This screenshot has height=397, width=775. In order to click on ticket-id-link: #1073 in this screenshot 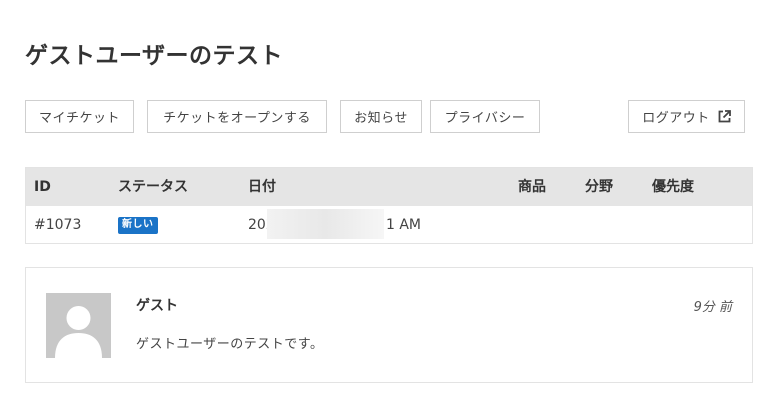, I will do `click(57, 225)`.